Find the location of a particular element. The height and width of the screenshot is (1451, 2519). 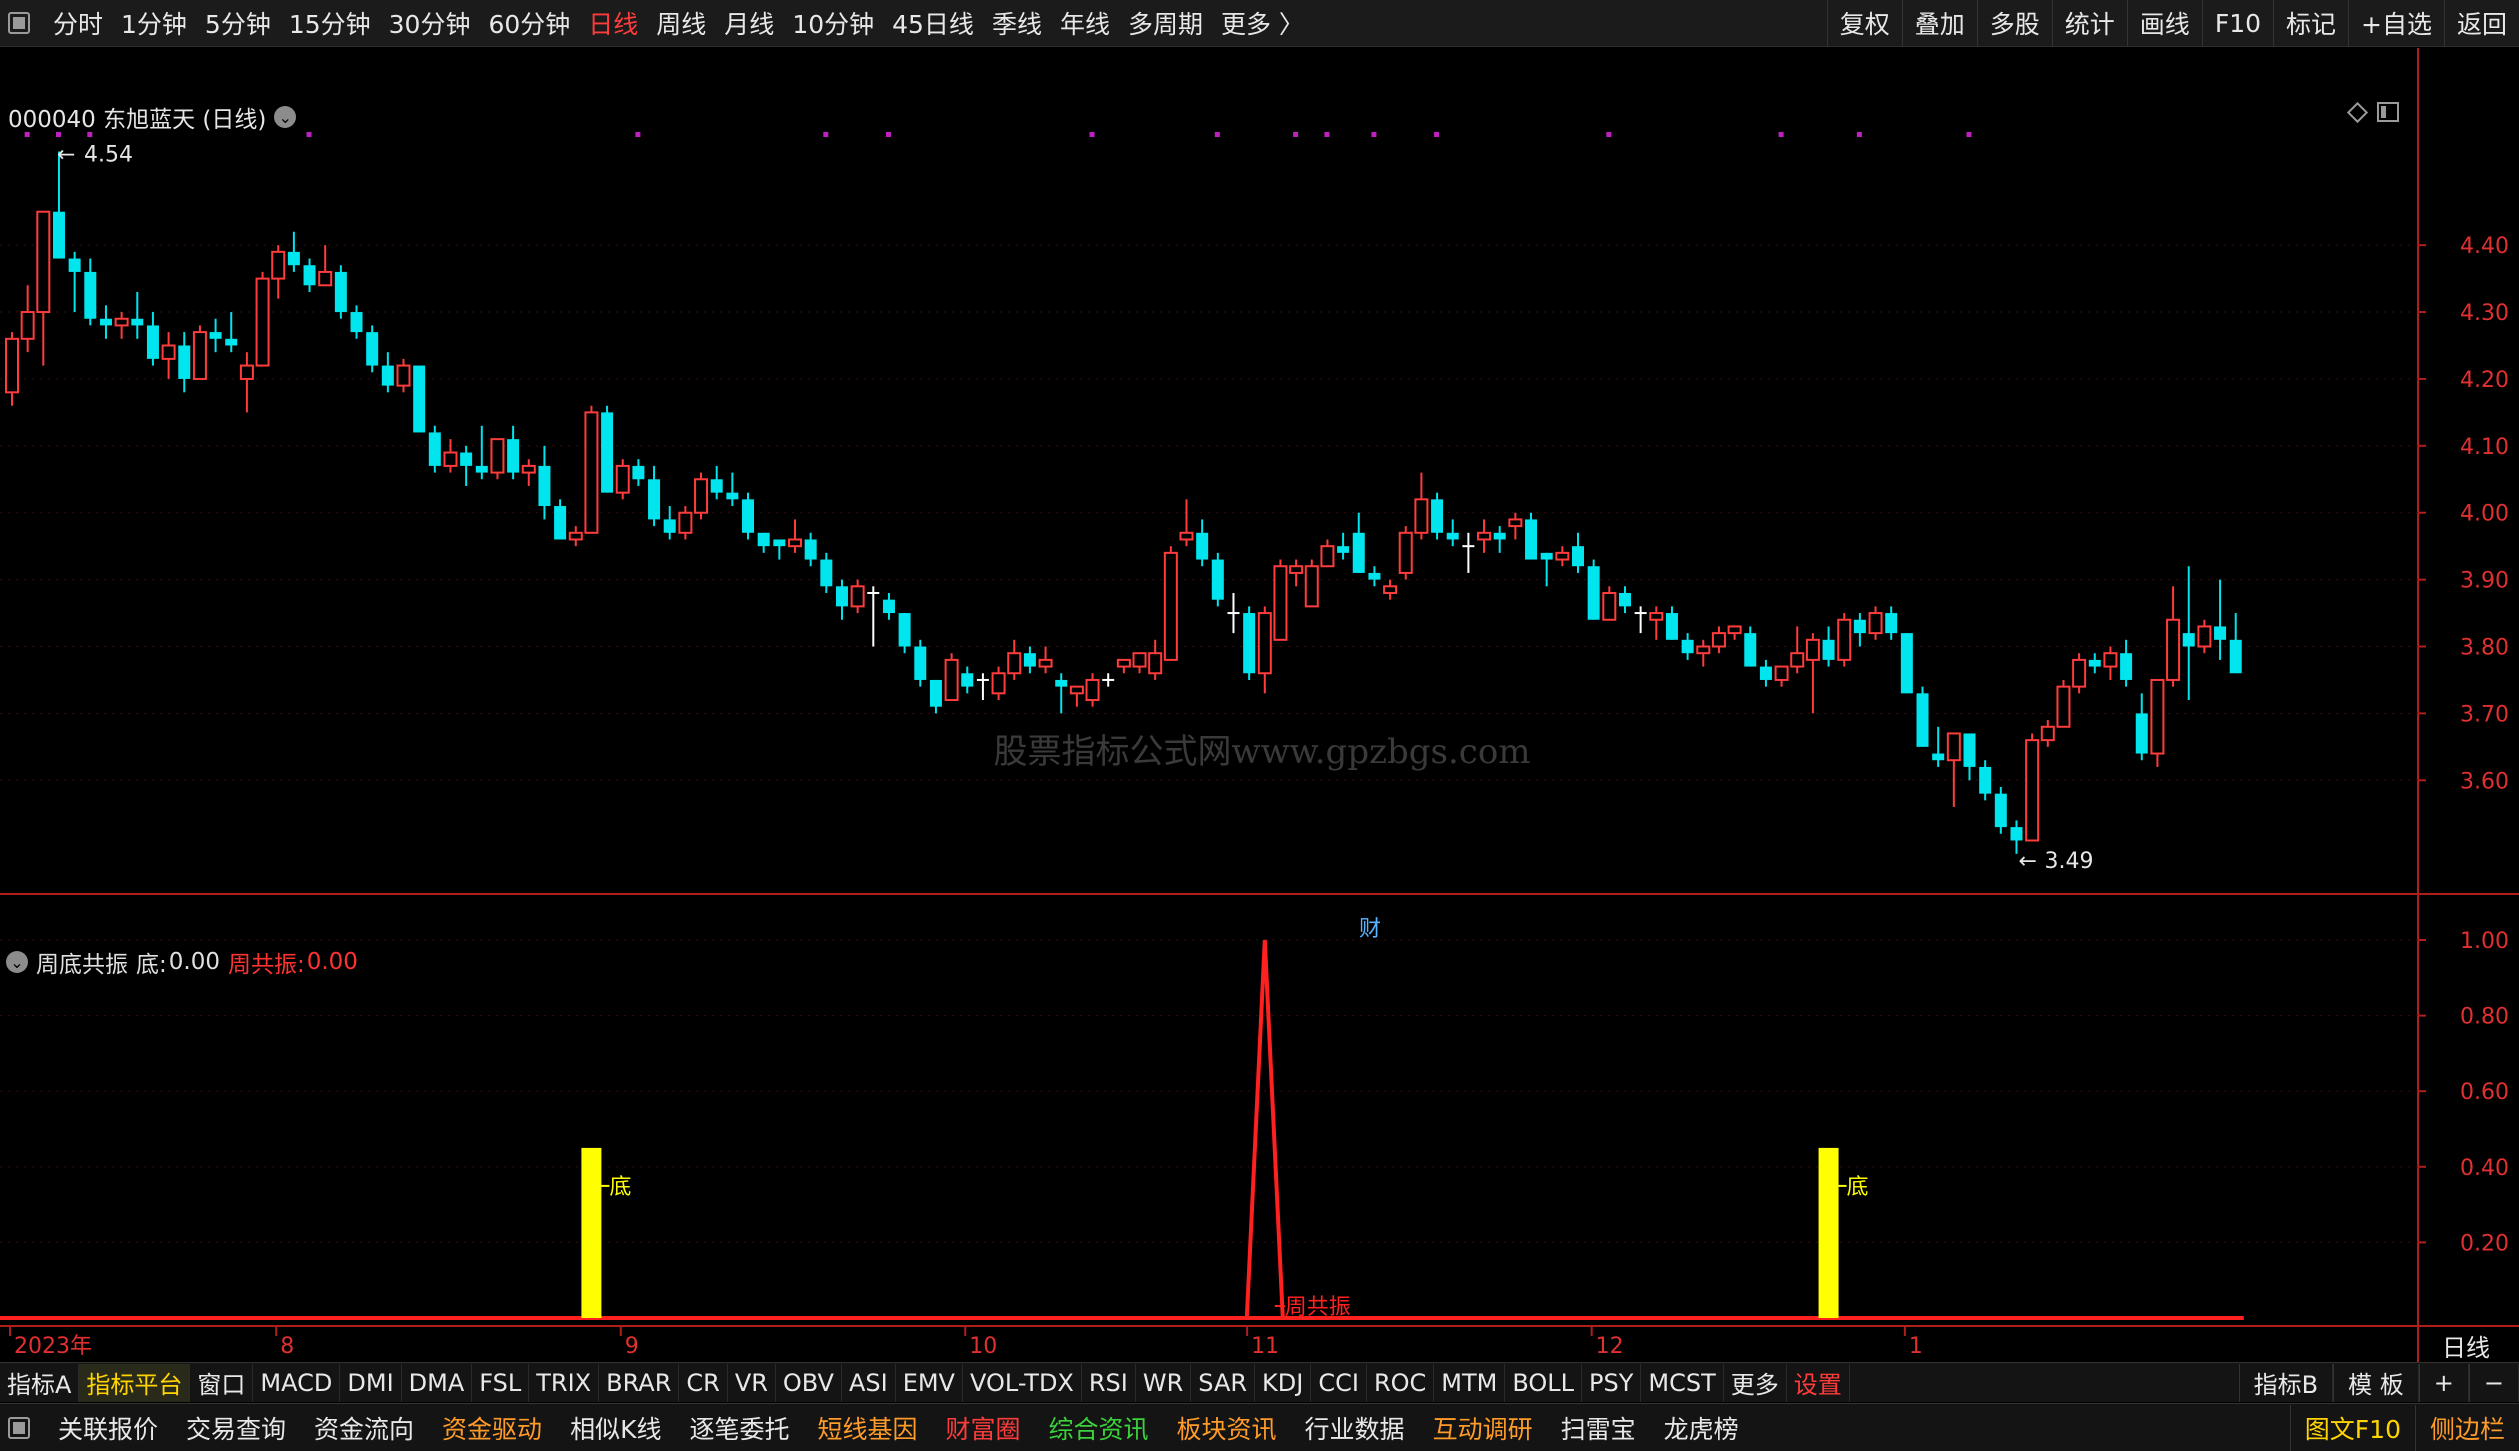

period-tab: 更多 〉 is located at coordinates (1262, 23).